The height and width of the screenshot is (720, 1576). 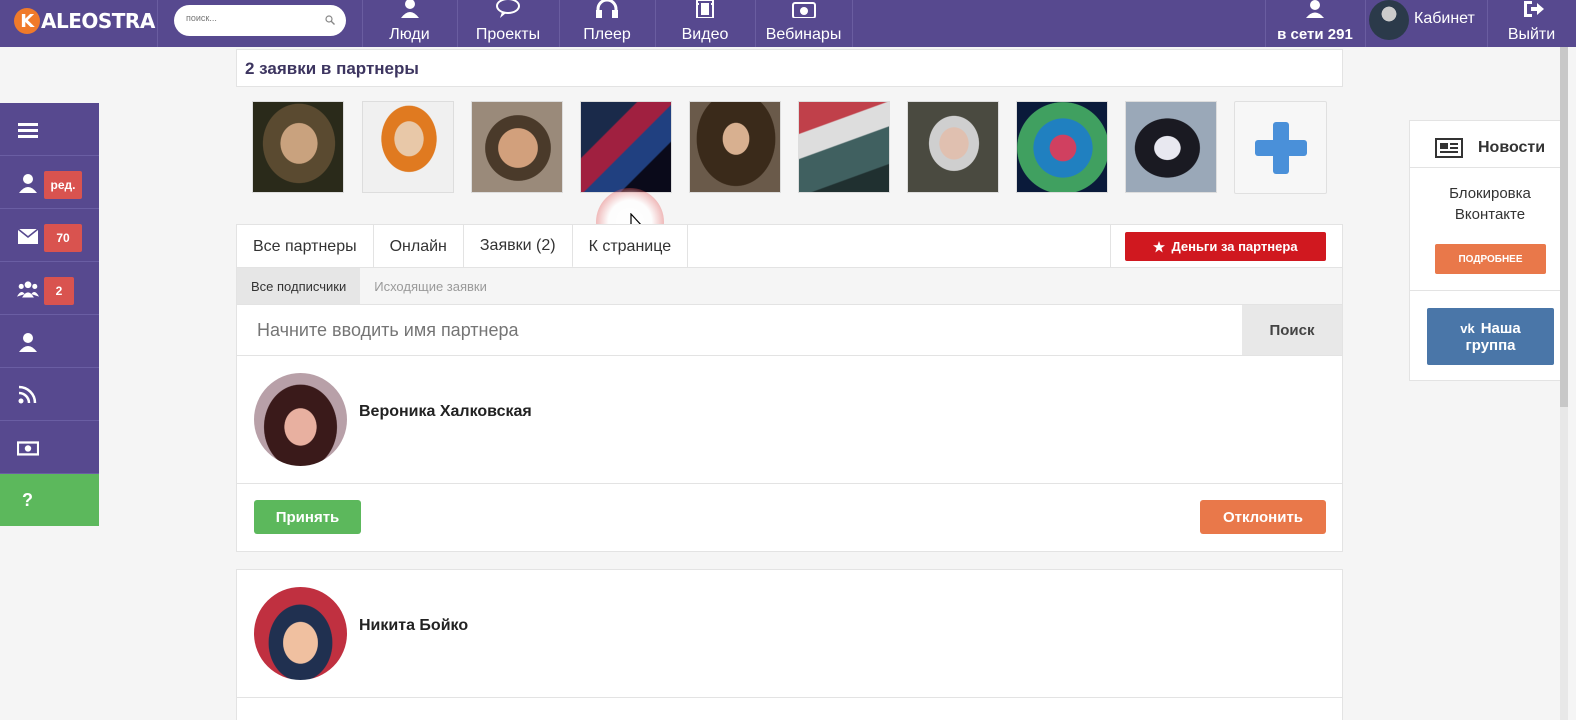 What do you see at coordinates (28, 289) in the screenshot?
I see `group-icon` at bounding box center [28, 289].